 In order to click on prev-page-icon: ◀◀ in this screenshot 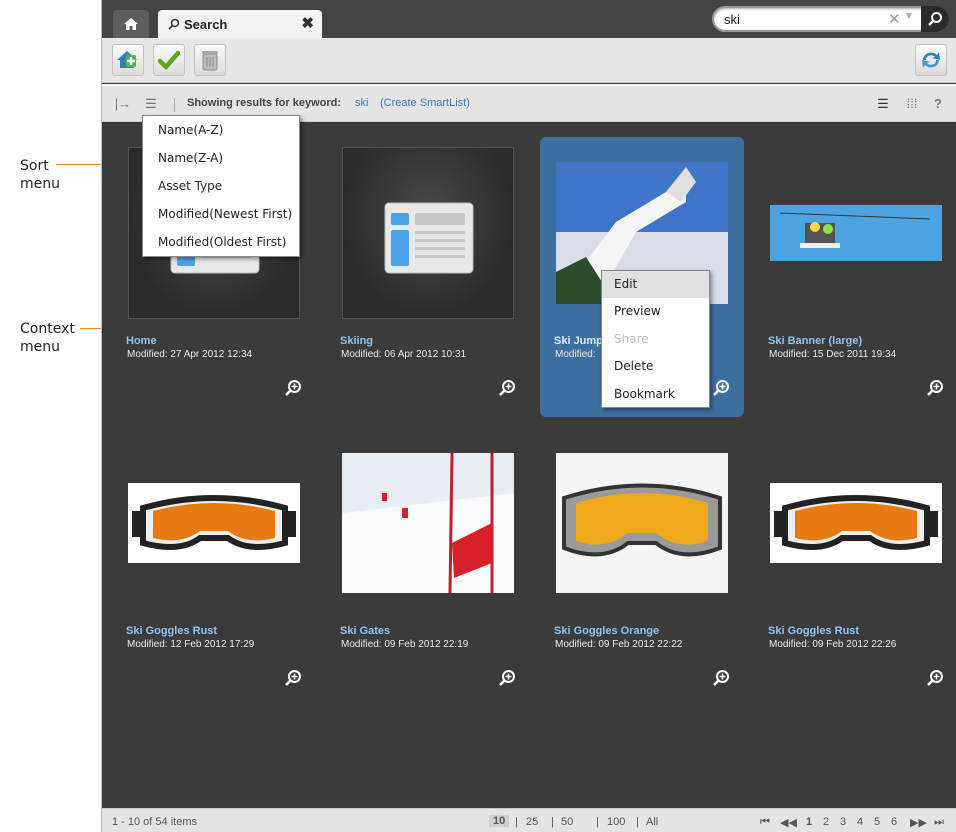, I will do `click(788, 822)`.